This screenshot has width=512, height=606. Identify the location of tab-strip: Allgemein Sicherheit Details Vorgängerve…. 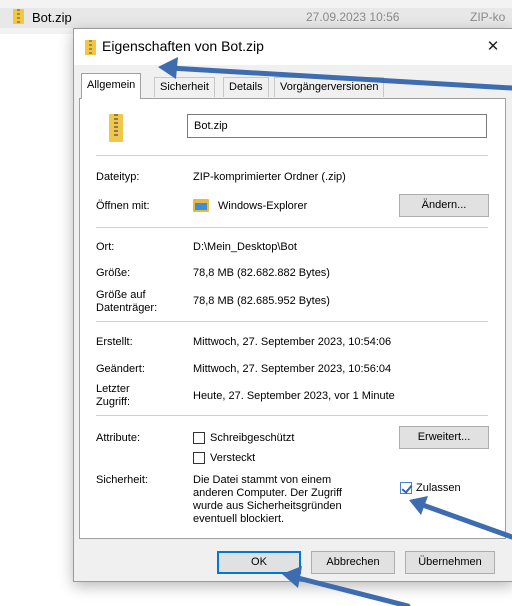
(294, 86).